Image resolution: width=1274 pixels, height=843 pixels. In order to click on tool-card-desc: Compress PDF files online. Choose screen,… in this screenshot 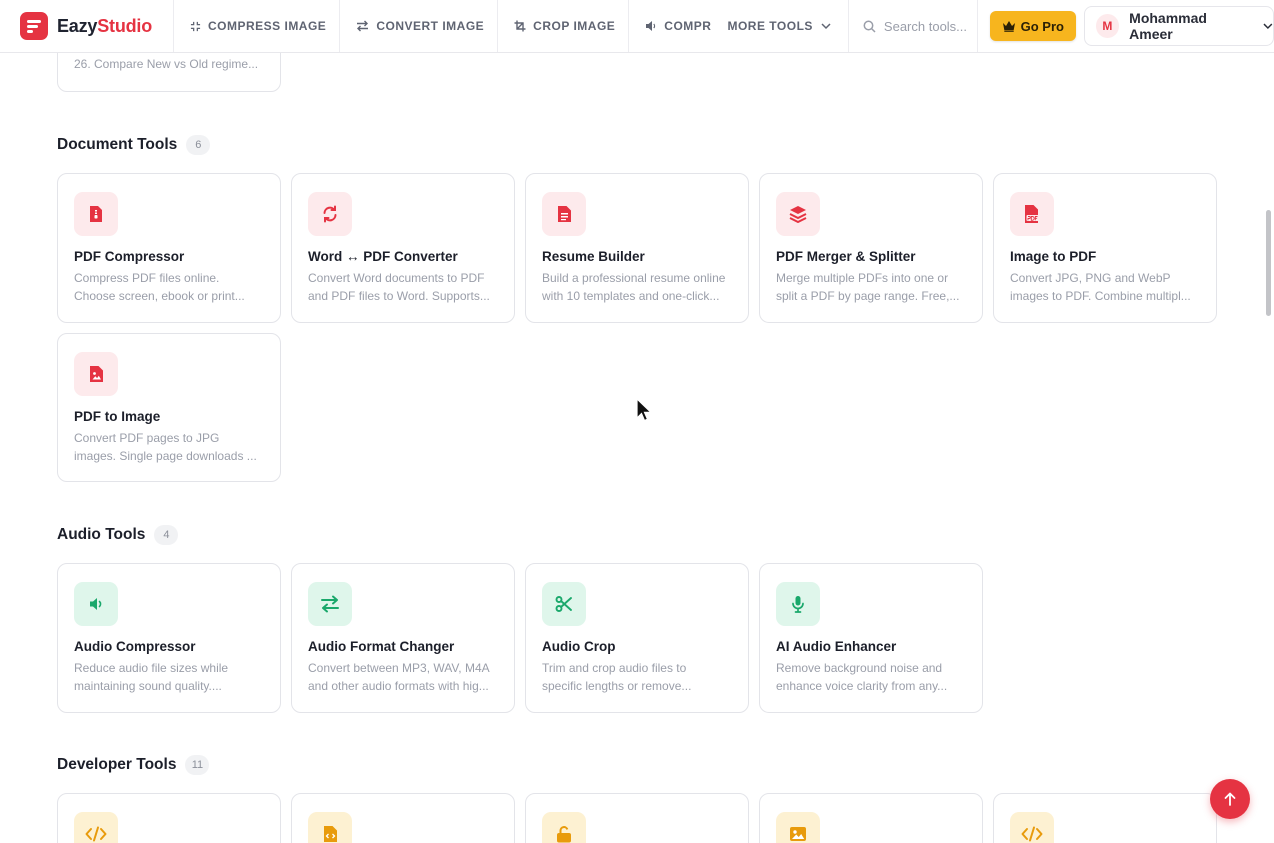, I will do `click(159, 287)`.